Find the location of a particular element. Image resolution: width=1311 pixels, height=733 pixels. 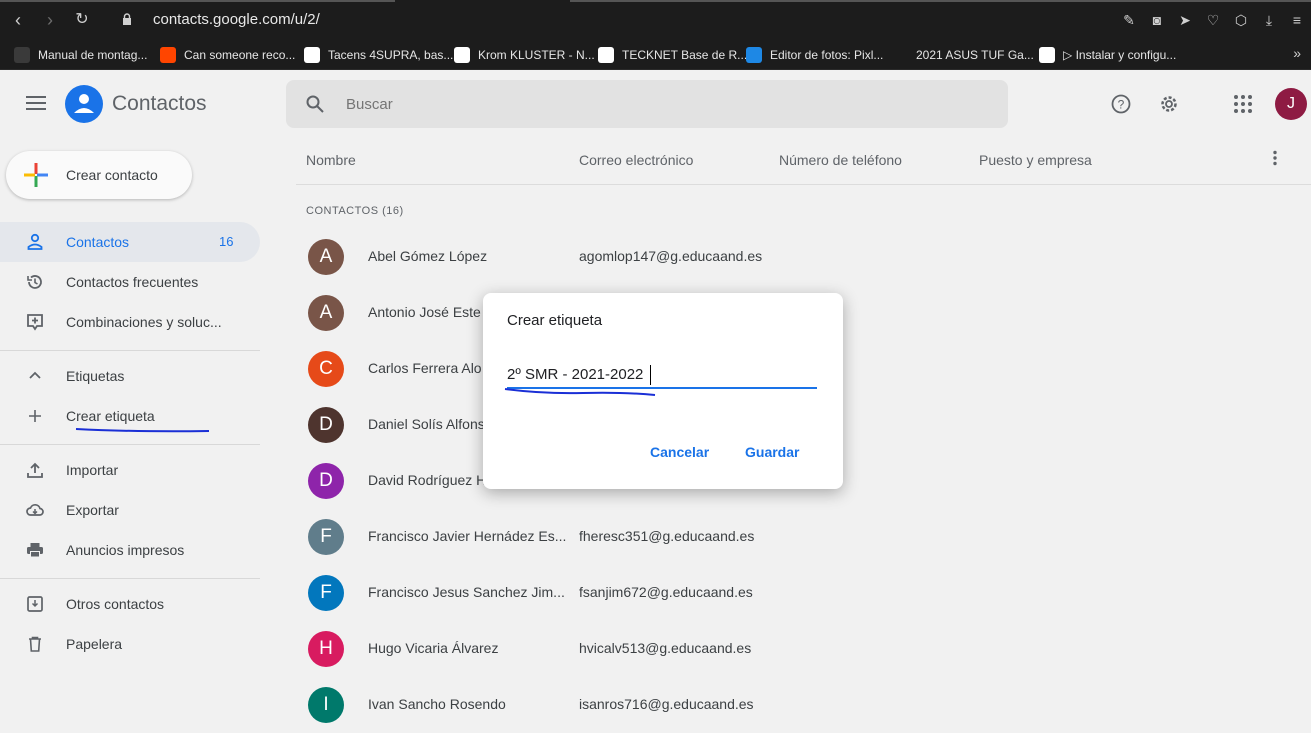

column-header-job: Puesto y empresa is located at coordinates (1035, 160).